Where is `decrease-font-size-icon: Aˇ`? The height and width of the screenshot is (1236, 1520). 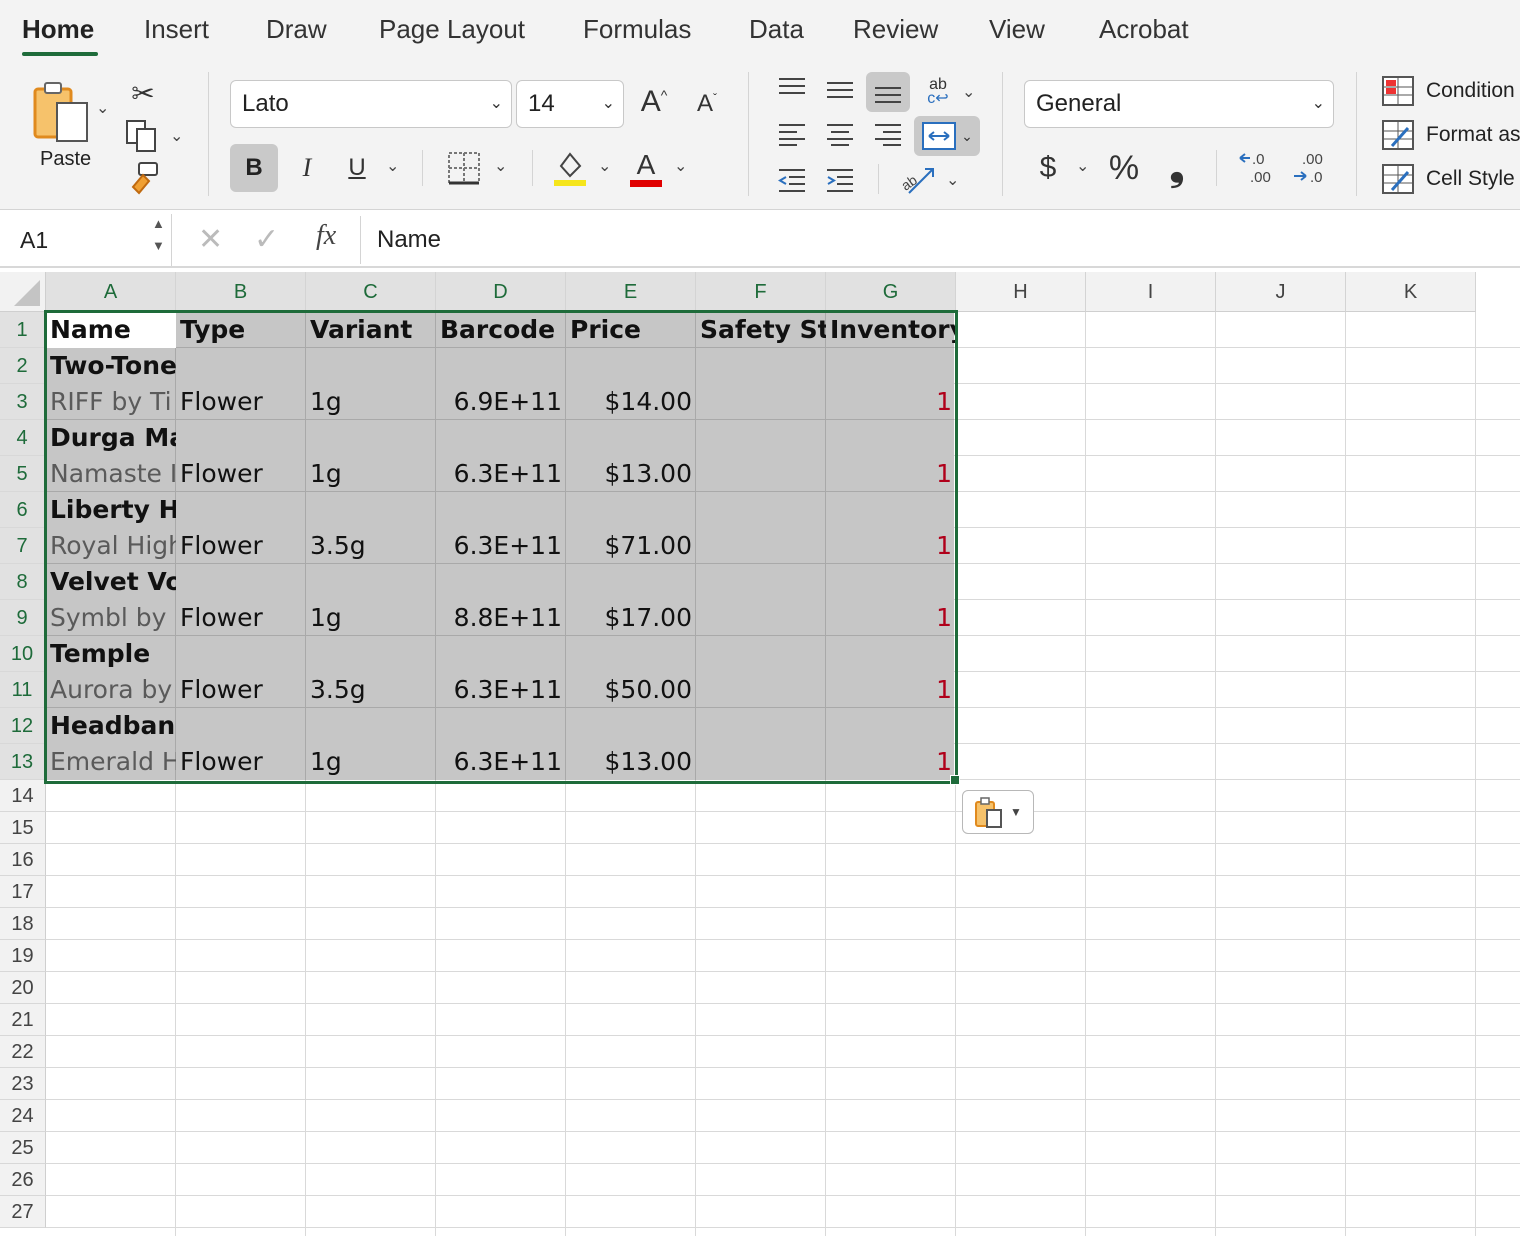
decrease-font-size-icon: Aˇ is located at coordinates (707, 104).